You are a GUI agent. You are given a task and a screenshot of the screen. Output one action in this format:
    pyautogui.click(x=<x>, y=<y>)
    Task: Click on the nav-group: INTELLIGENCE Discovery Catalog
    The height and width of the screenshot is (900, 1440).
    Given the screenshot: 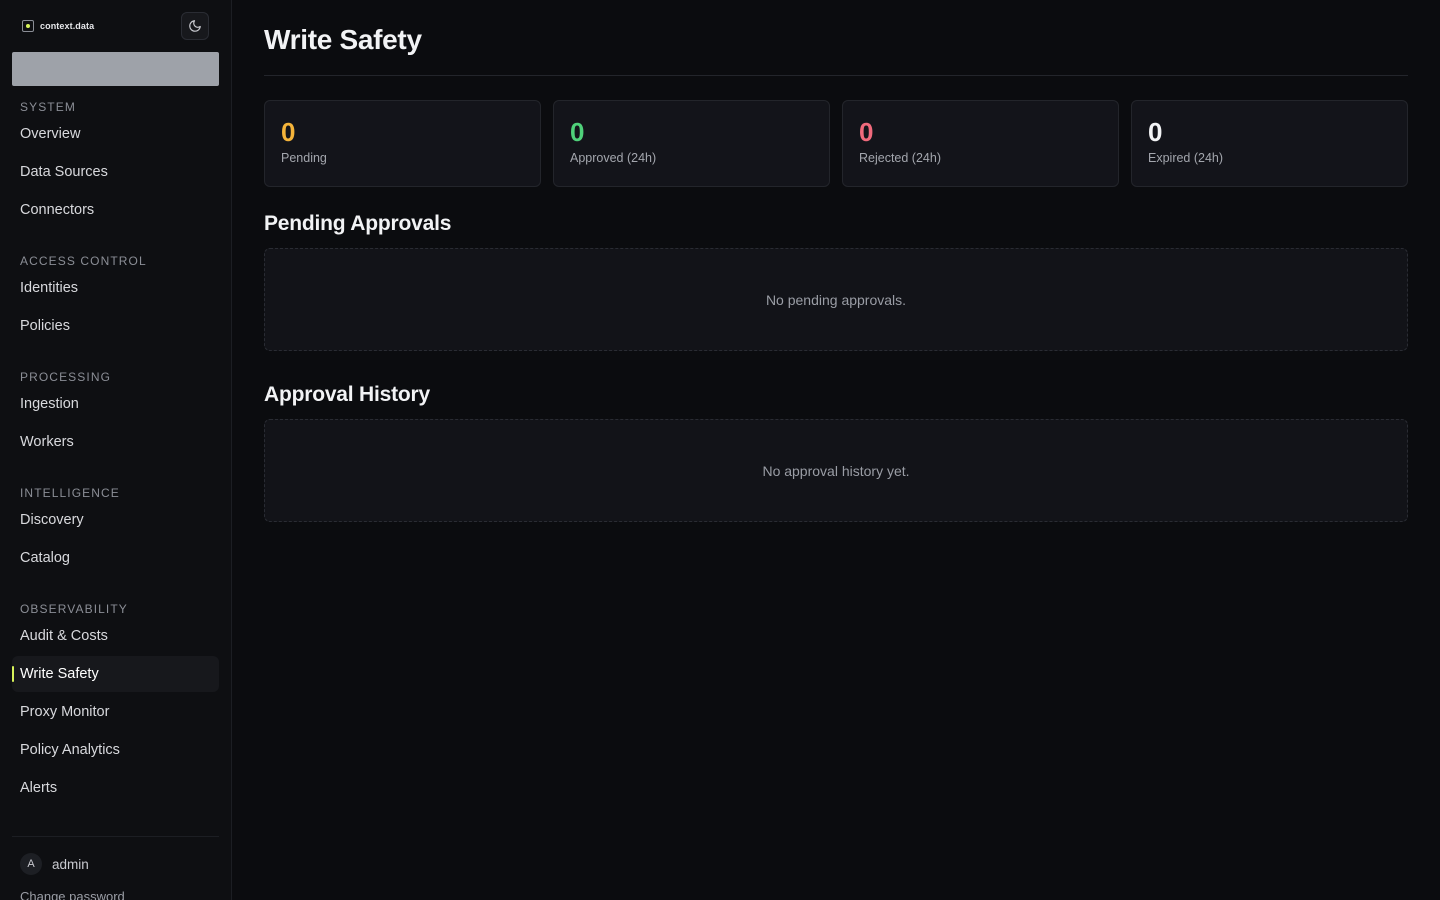 What is the action you would take?
    pyautogui.click(x=115, y=527)
    